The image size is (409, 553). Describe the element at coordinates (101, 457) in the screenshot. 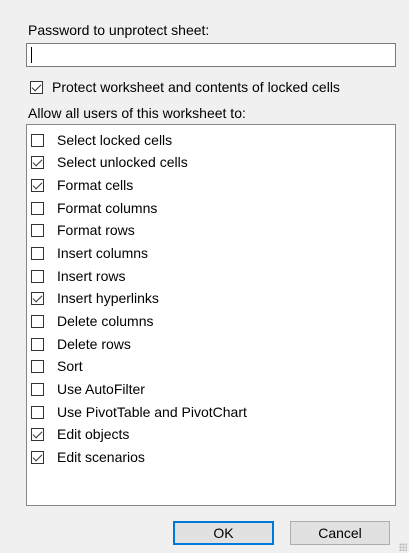

I see `permission-label: Edit scenarios` at that location.